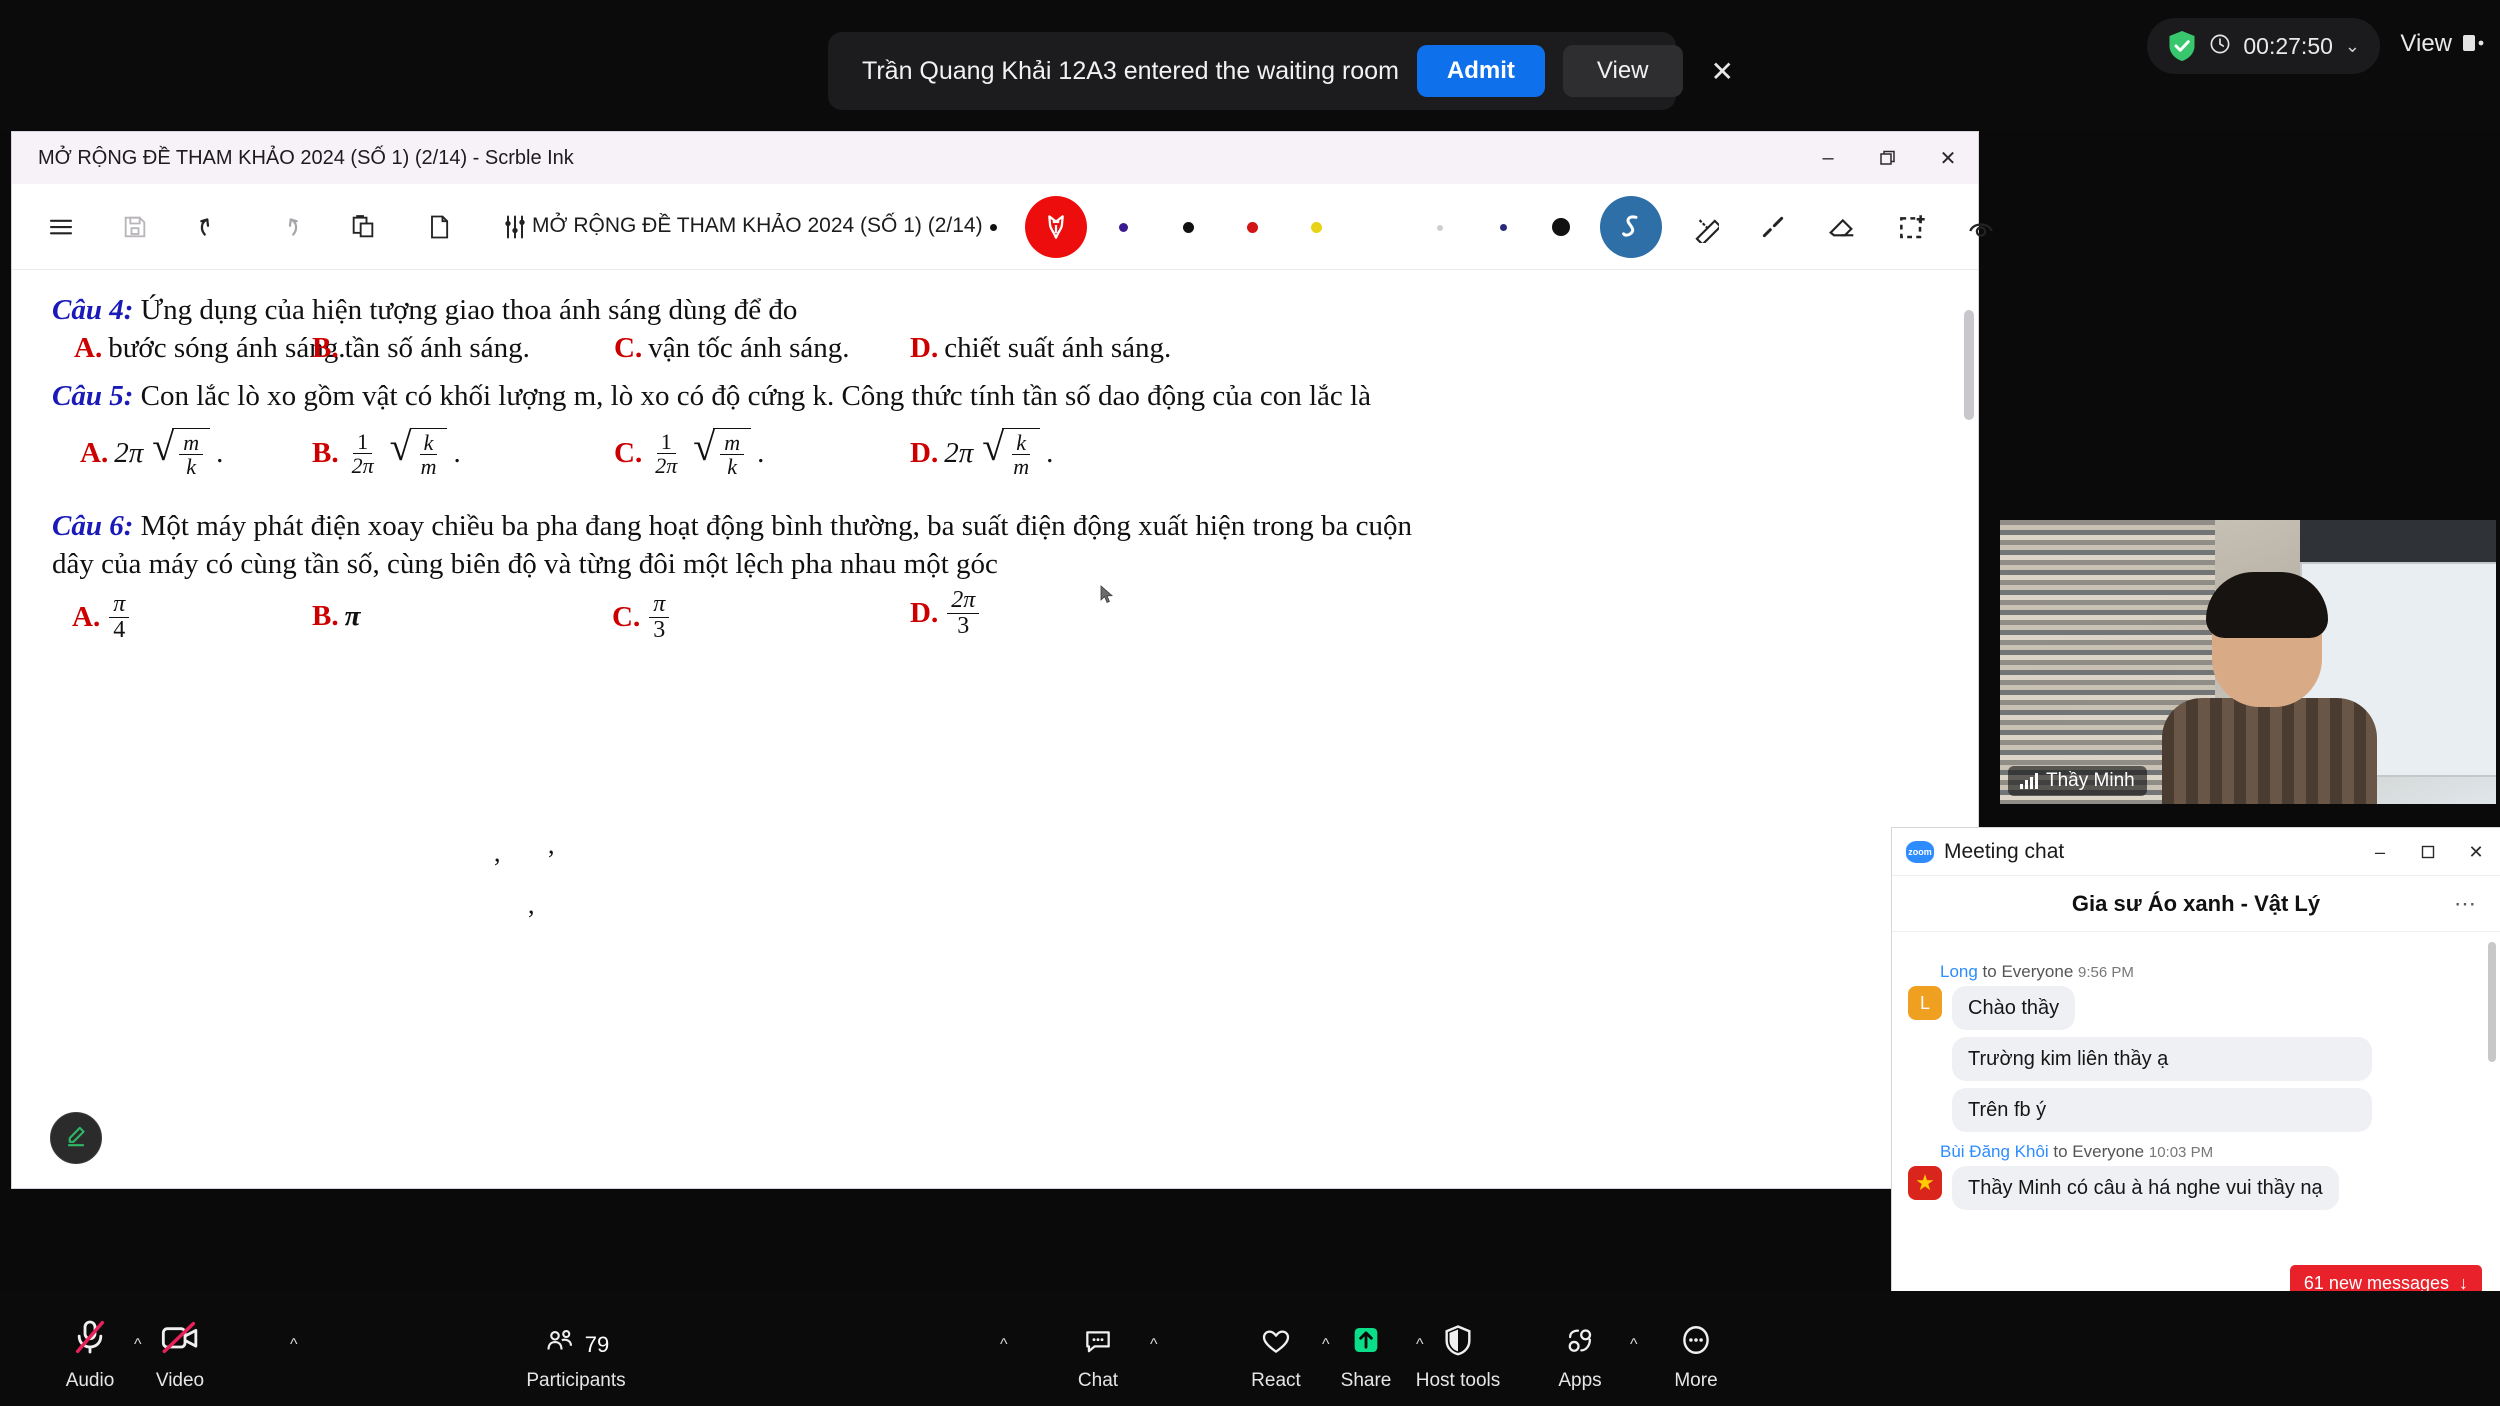  I want to click on q4-option-c: C. vận tốc ánh sáng., so click(732, 348).